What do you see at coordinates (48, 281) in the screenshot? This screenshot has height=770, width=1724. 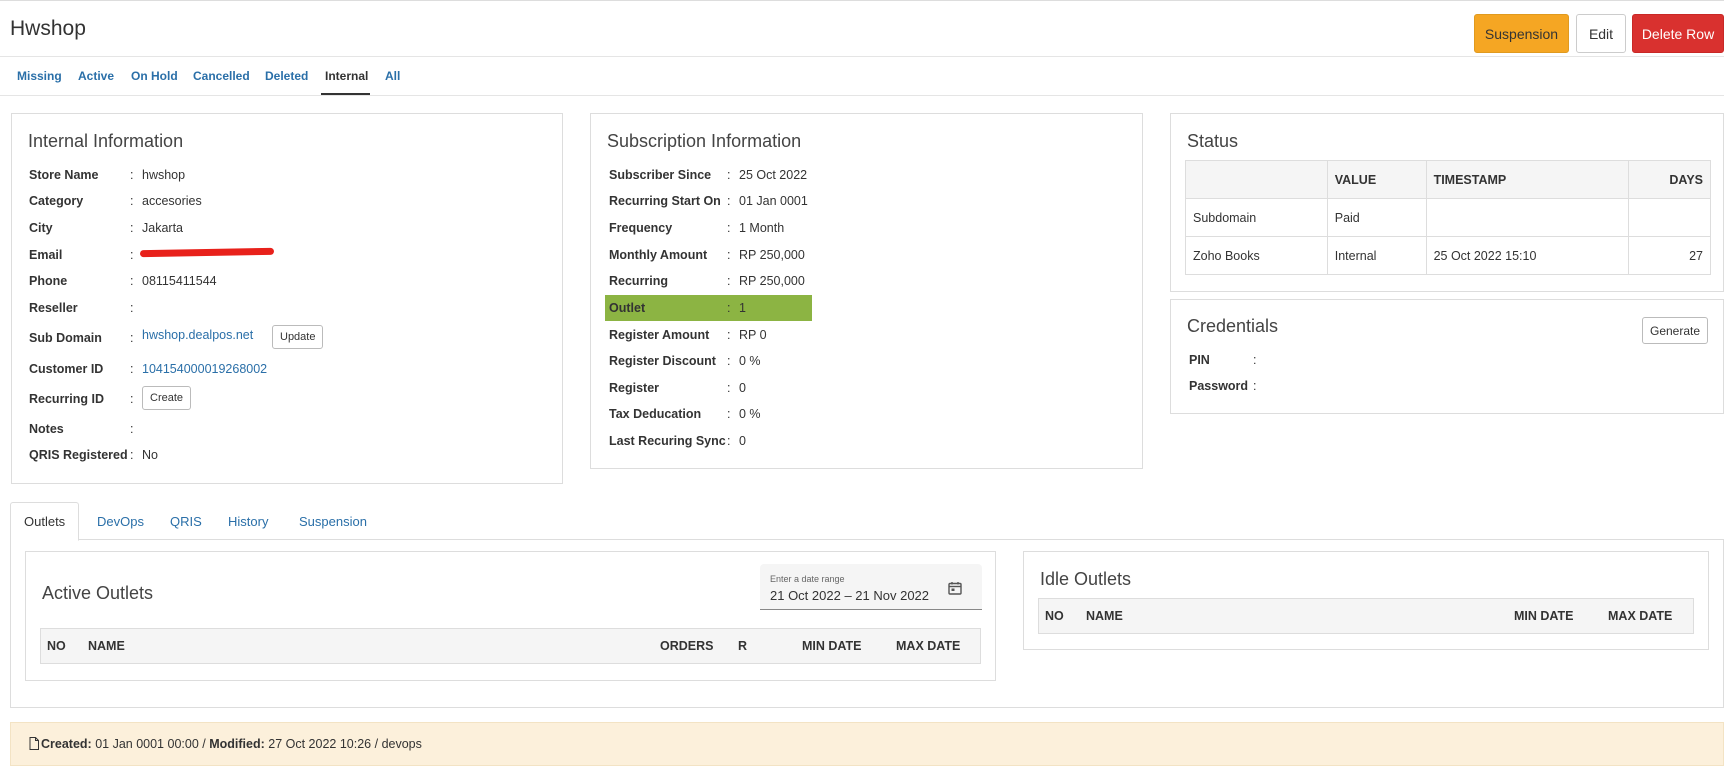 I see `phone-label: Phone` at bounding box center [48, 281].